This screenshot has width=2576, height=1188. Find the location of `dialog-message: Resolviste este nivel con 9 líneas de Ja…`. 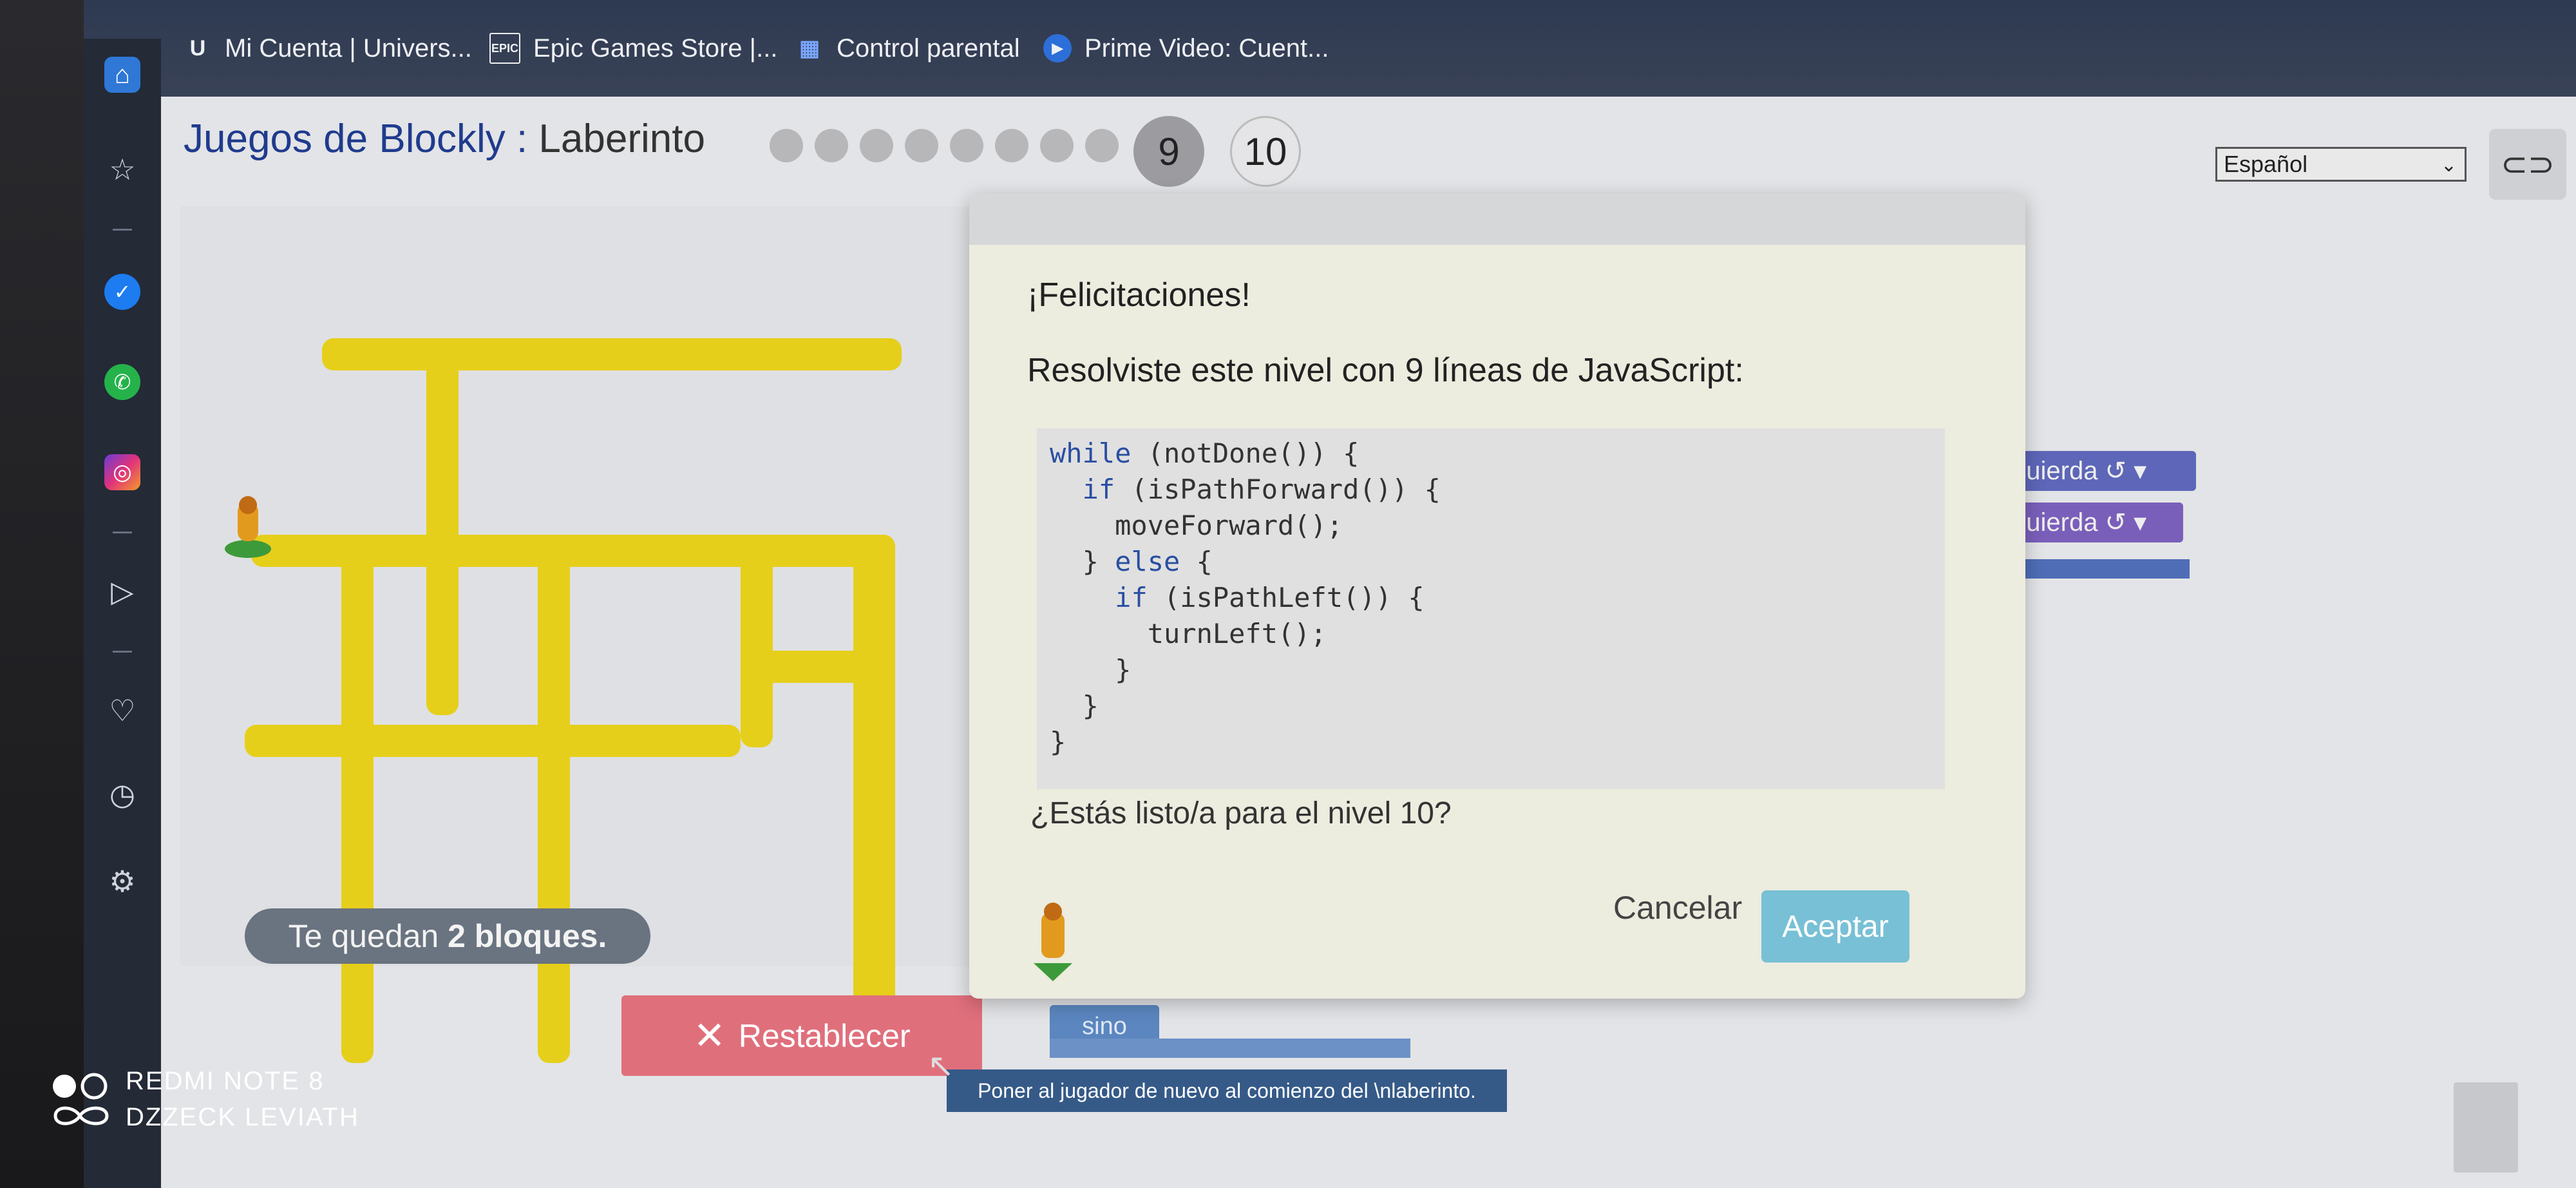

dialog-message: Resolviste este nivel con 9 líneas de Ja… is located at coordinates (1385, 370).